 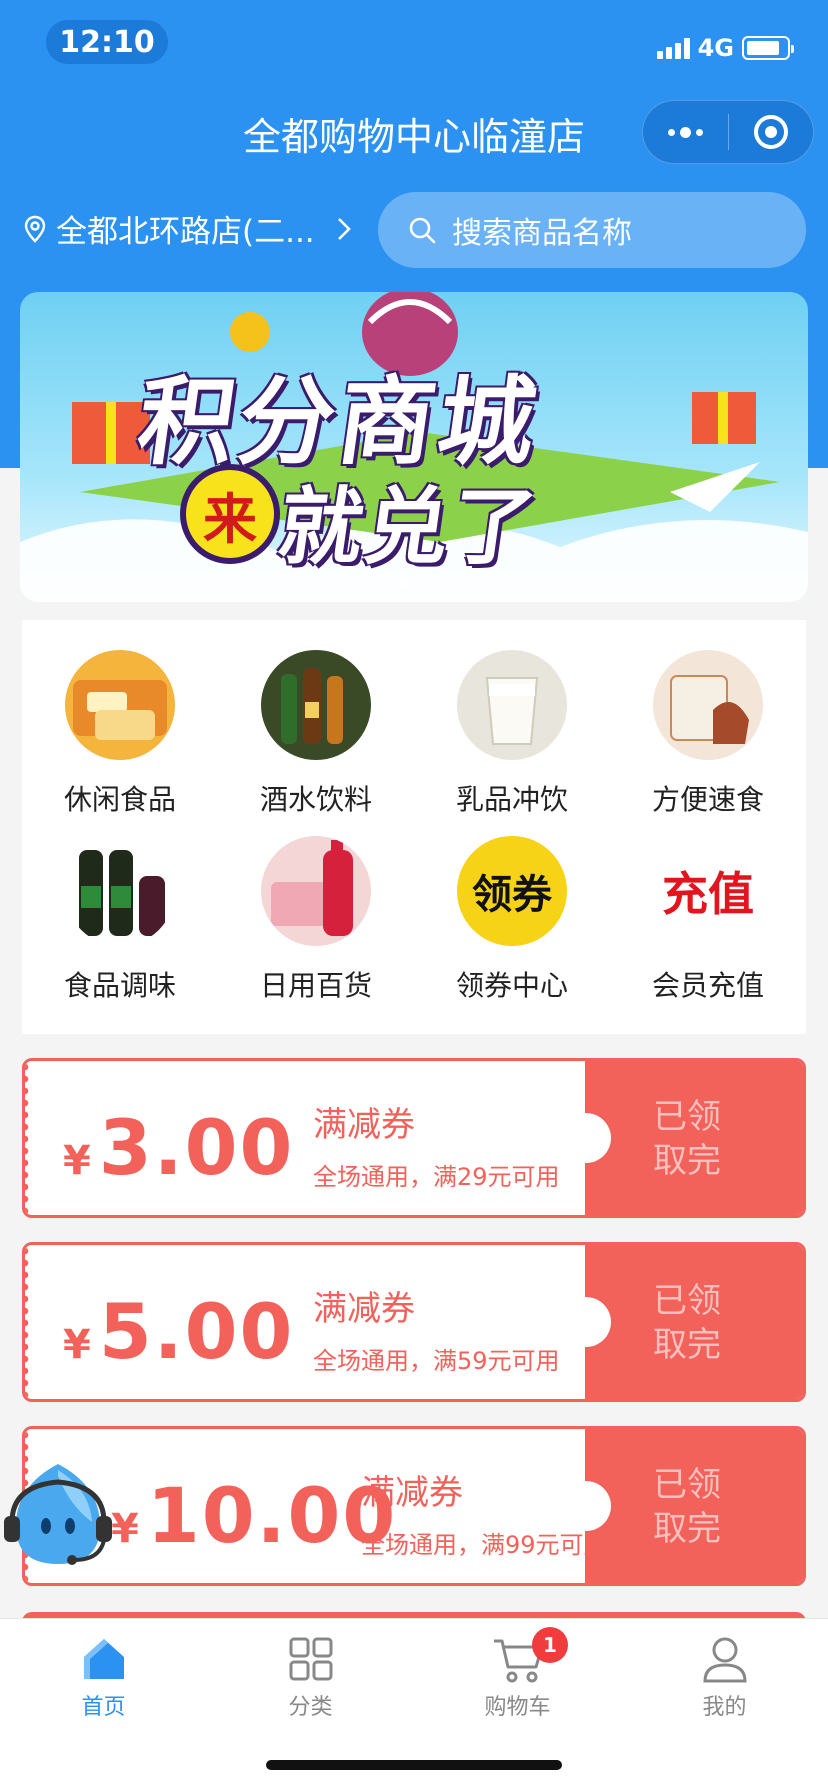 I want to click on more-button, so click(x=685, y=132).